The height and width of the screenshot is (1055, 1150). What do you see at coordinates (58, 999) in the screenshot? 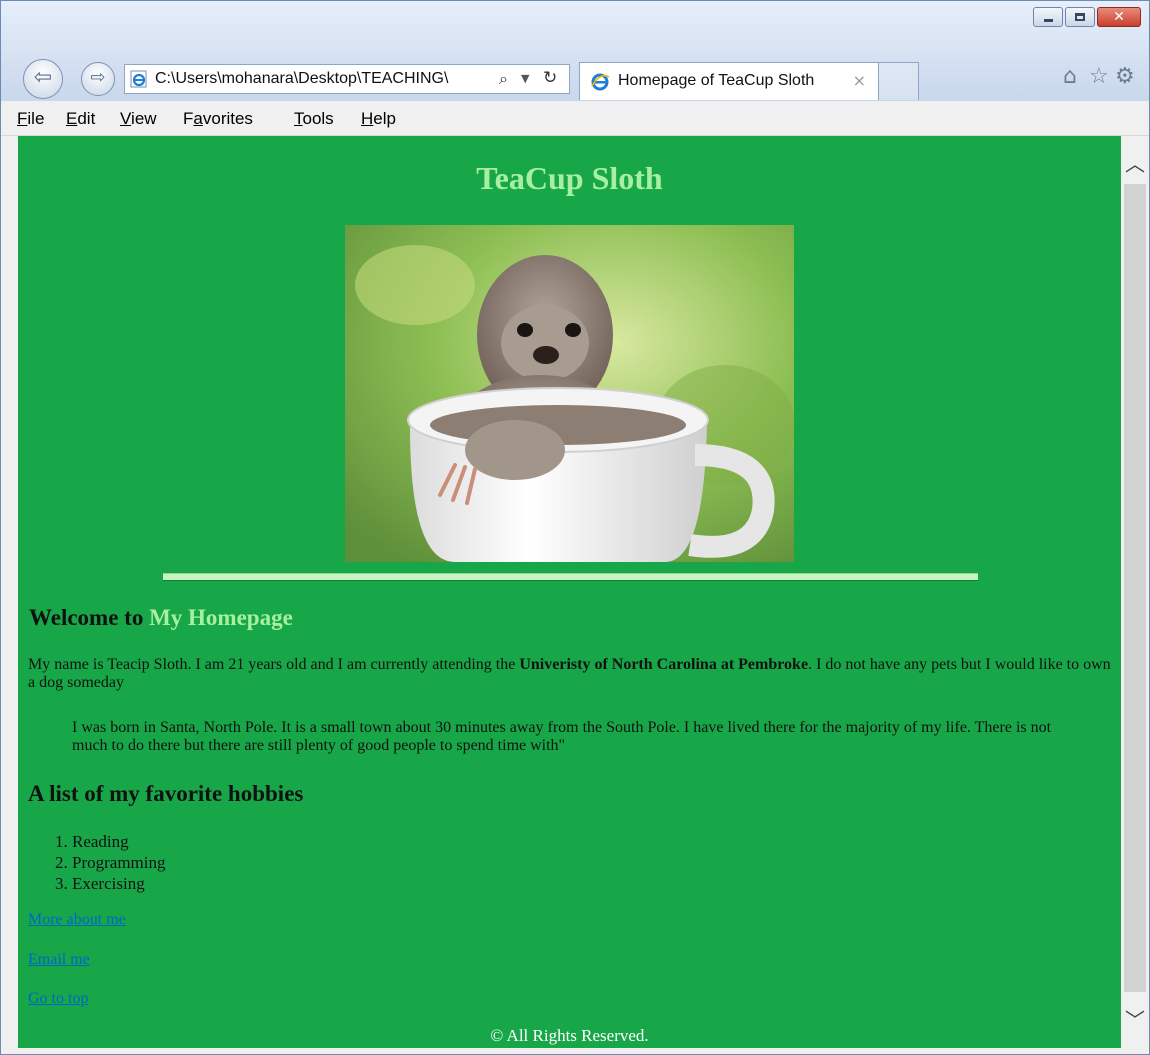
I see `link-go-to-top: Go to top` at bounding box center [58, 999].